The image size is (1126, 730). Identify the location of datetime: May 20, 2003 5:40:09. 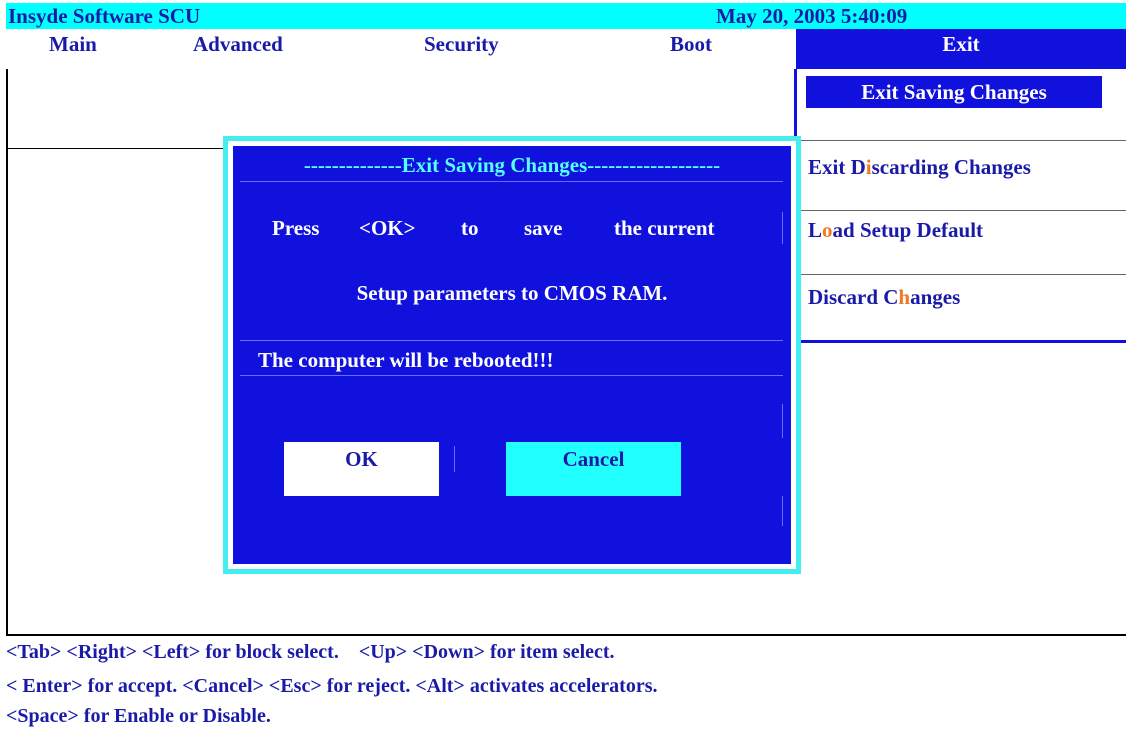
(812, 16).